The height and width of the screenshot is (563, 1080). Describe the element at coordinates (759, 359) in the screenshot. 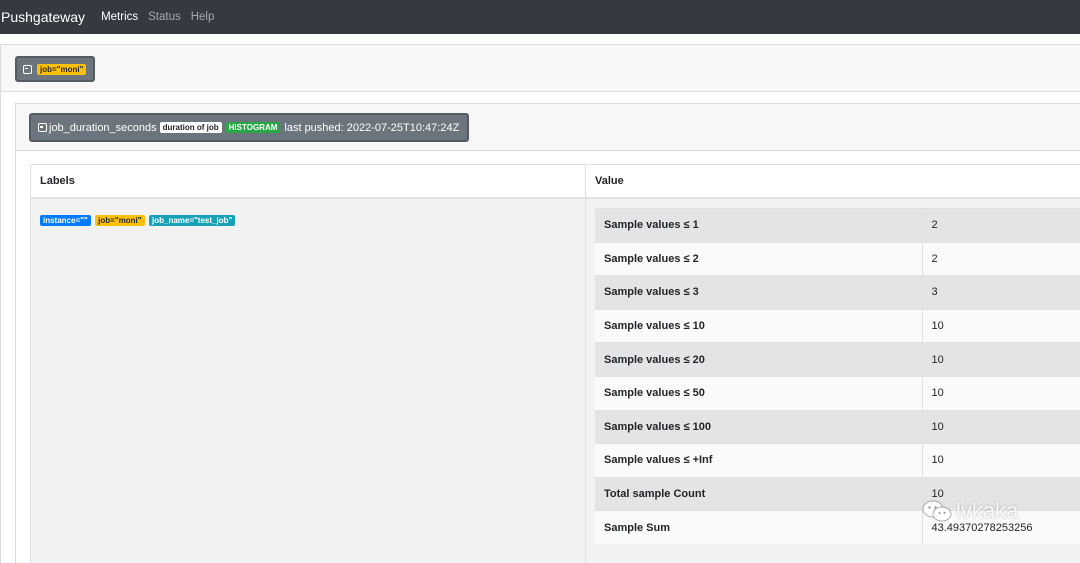

I see `sample-name: Sample values ≤ 20` at that location.